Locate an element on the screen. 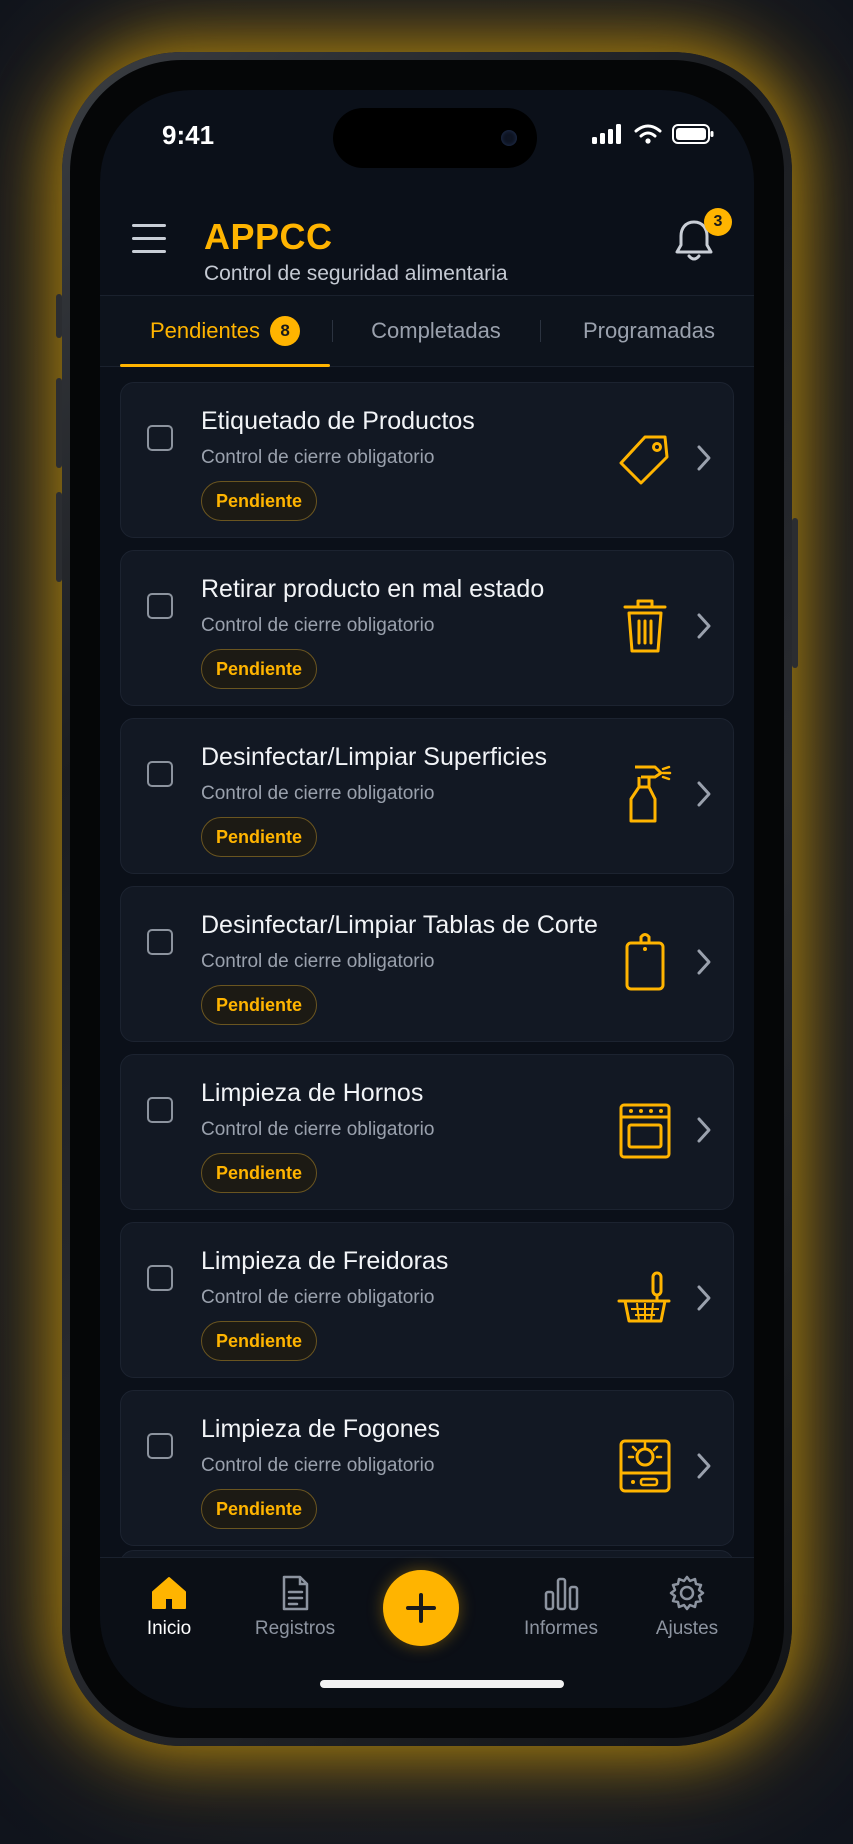  nav-registros: Registros is located at coordinates (295, 1614).